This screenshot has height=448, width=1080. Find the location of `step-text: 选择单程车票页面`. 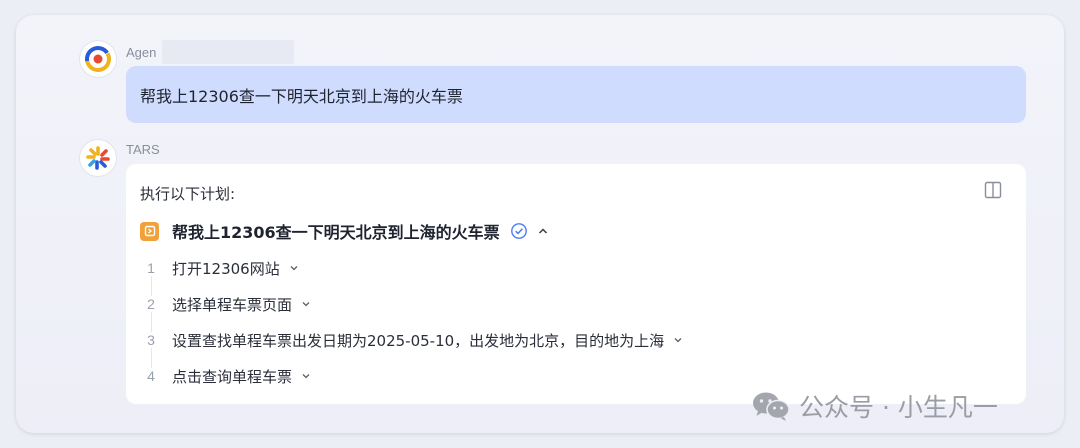

step-text: 选择单程车票页面 is located at coordinates (232, 304).